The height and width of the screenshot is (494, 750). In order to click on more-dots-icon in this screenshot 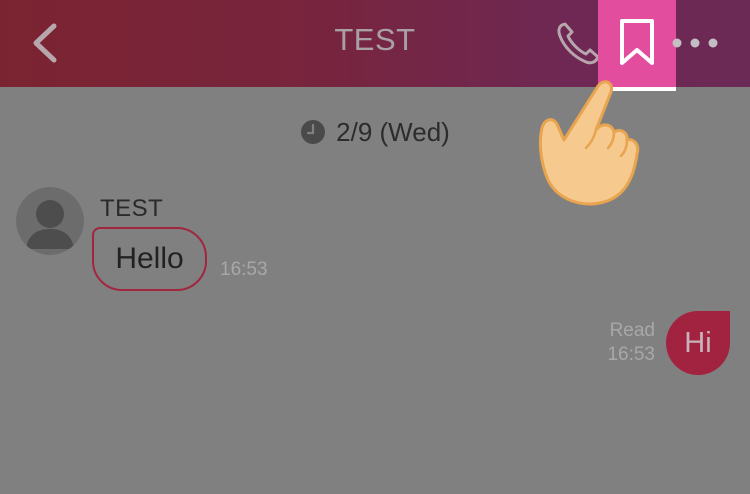, I will do `click(695, 43)`.